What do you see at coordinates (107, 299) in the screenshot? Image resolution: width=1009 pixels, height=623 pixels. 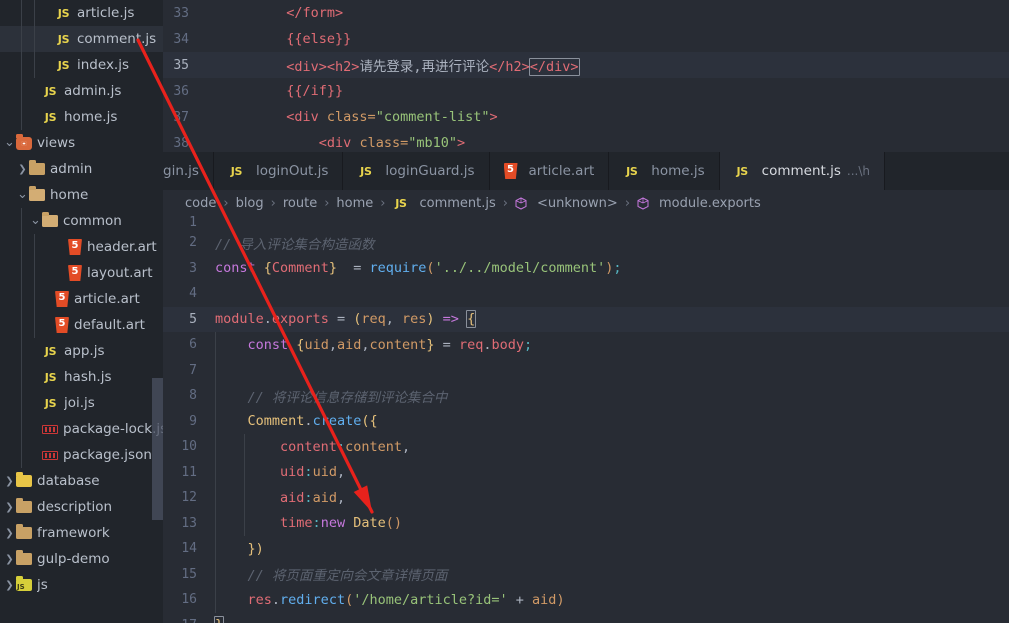 I see `tree-item-label: article.art` at bounding box center [107, 299].